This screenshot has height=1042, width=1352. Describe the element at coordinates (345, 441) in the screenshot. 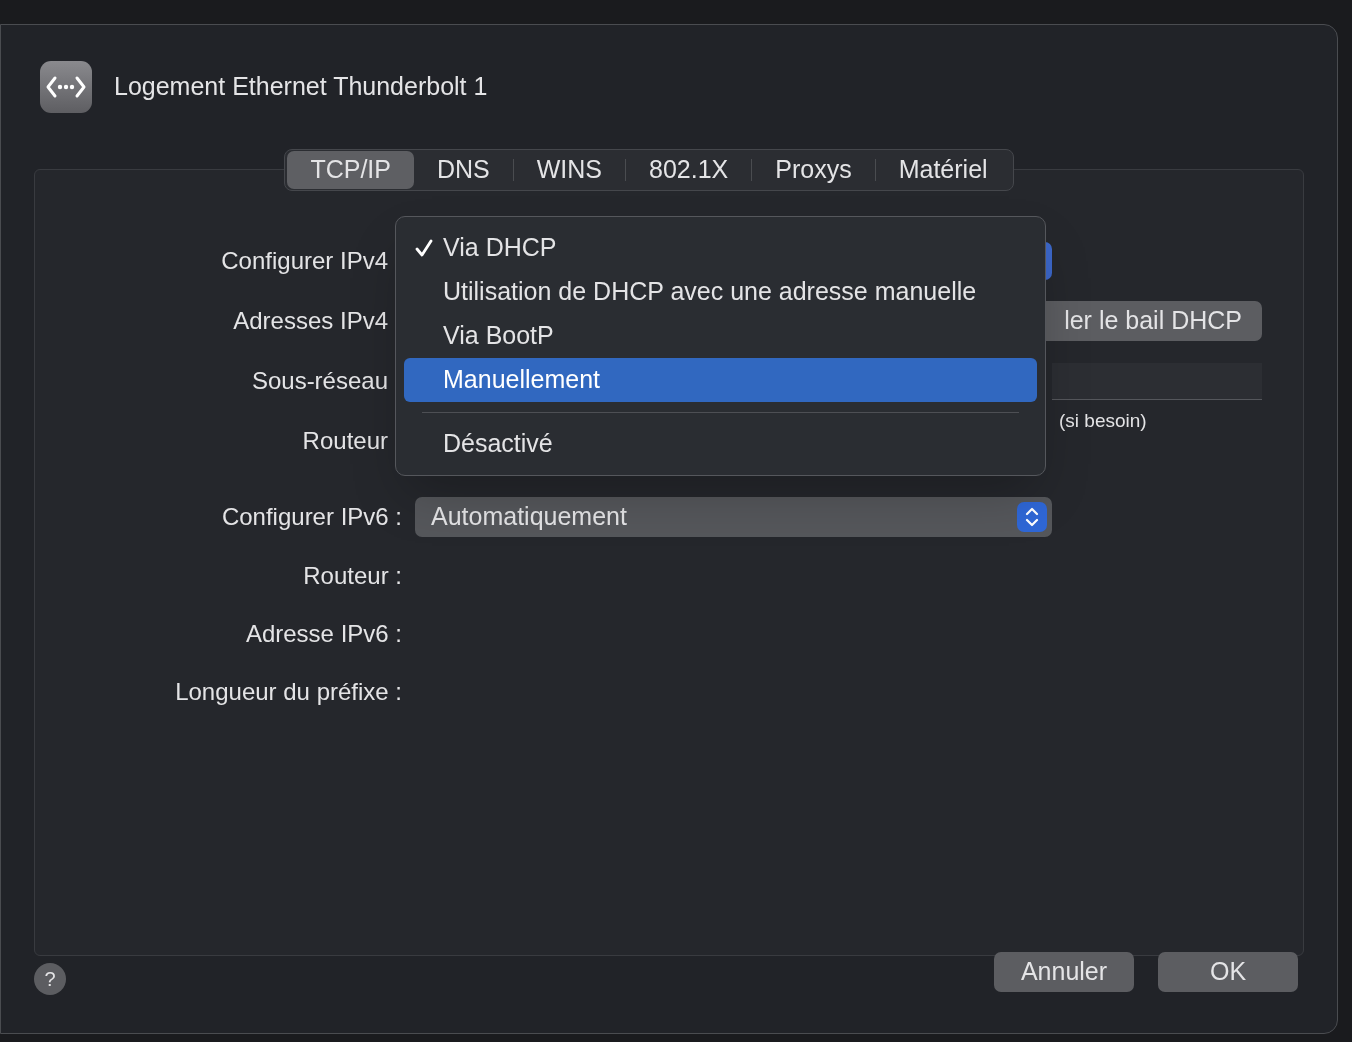

I see `field-label: Routeur` at that location.